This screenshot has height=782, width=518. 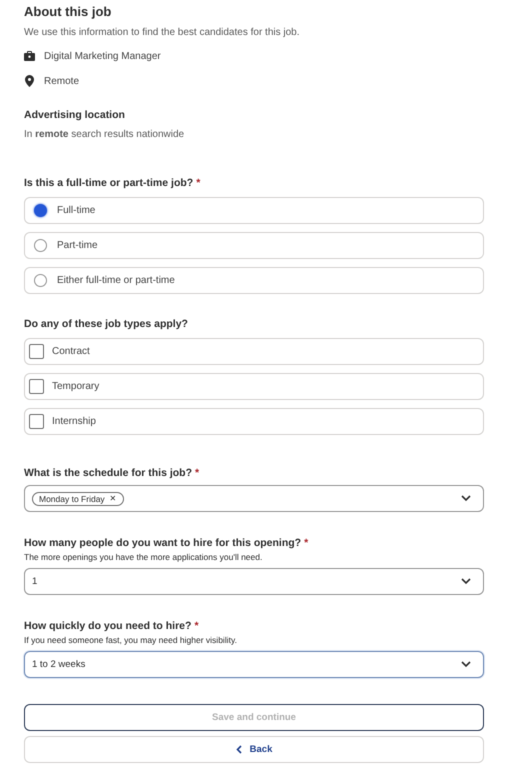 What do you see at coordinates (254, 421) in the screenshot?
I see `checkbox-option: Internship` at bounding box center [254, 421].